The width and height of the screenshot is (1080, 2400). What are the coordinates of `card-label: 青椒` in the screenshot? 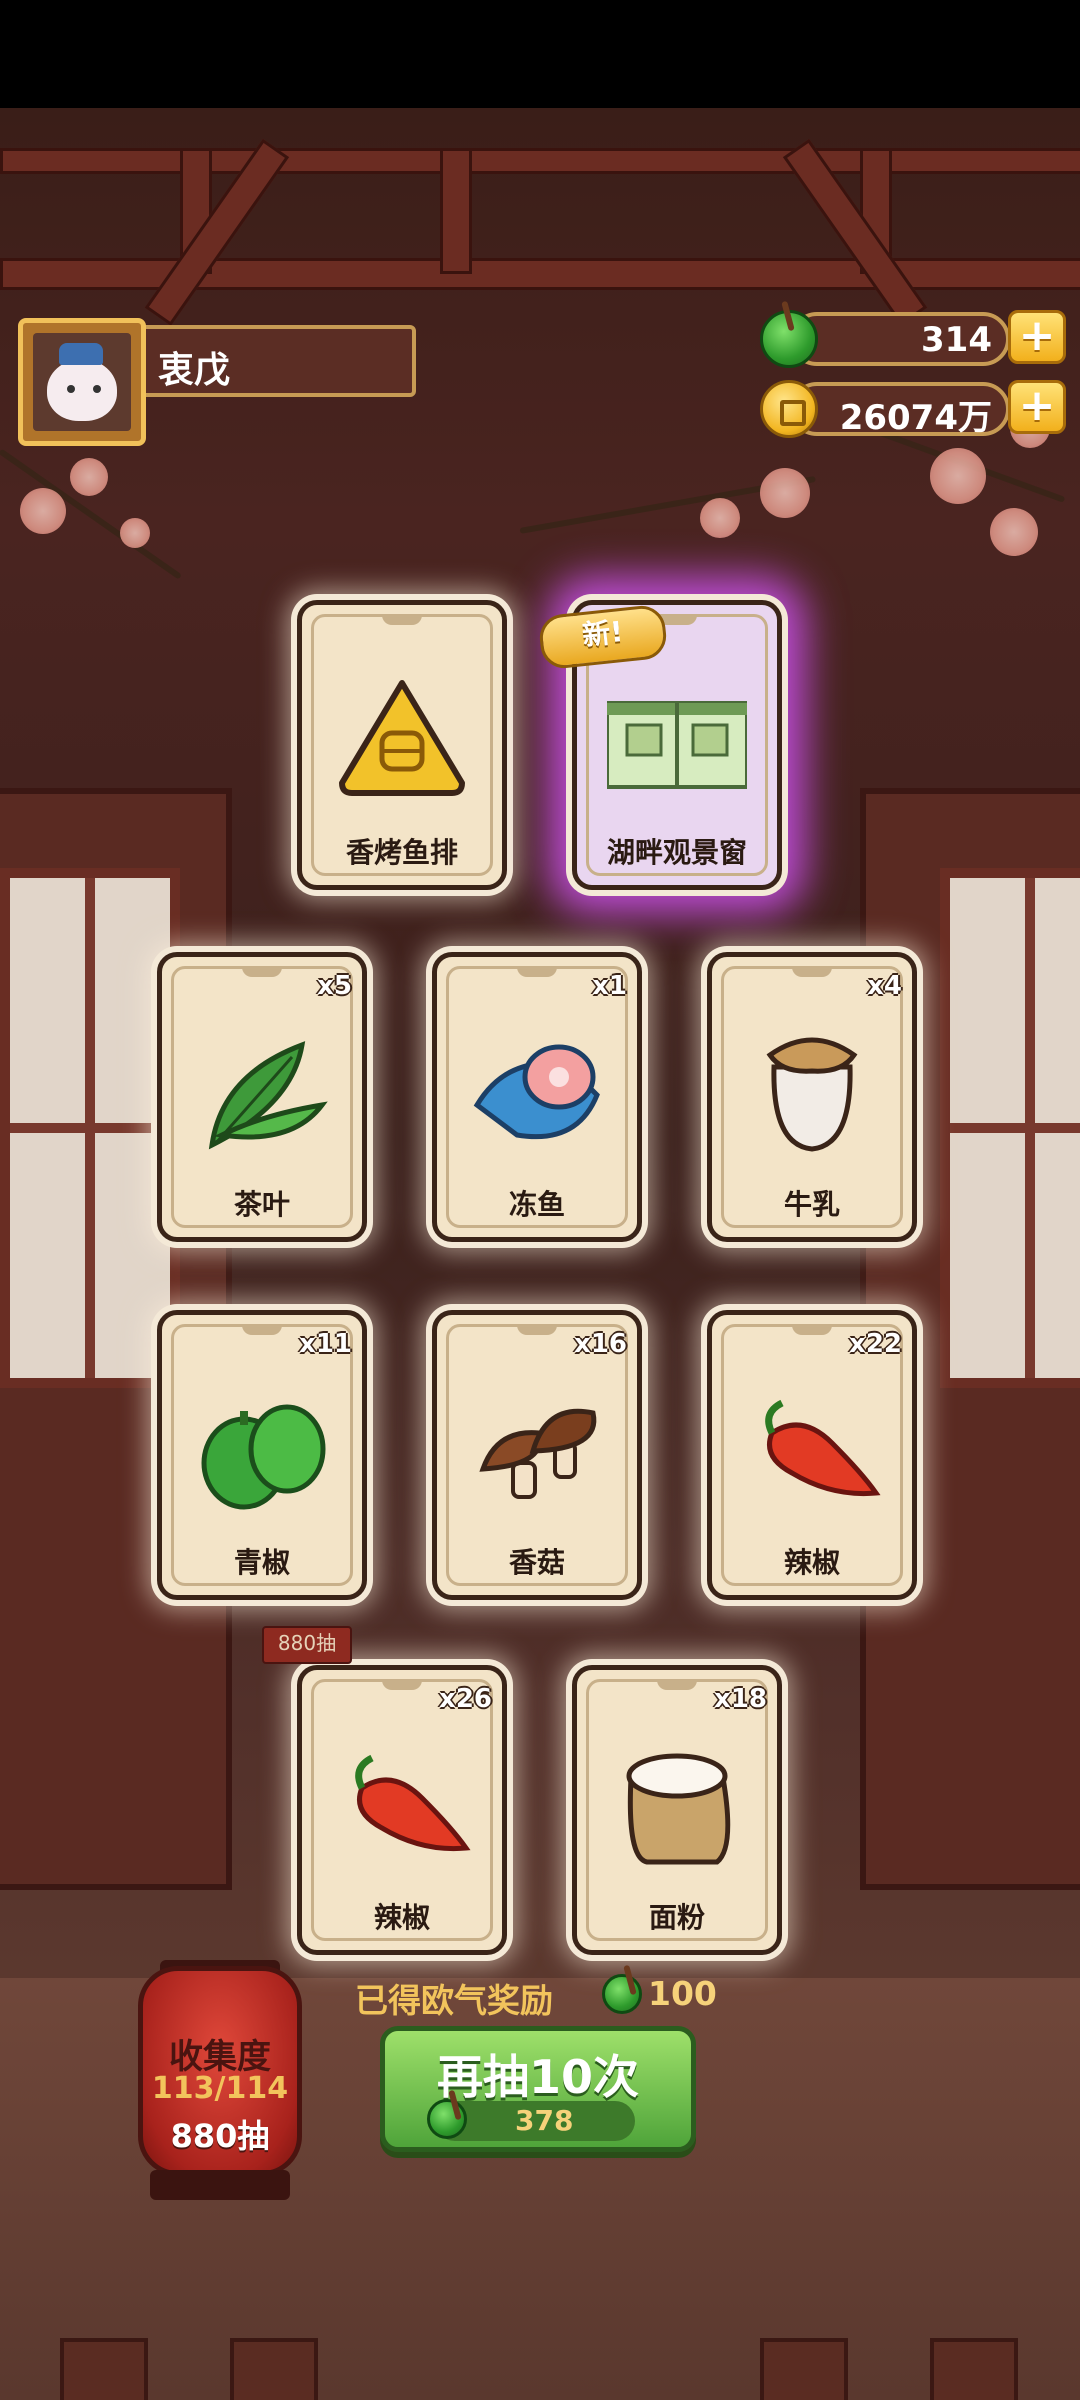 It's located at (261, 1562).